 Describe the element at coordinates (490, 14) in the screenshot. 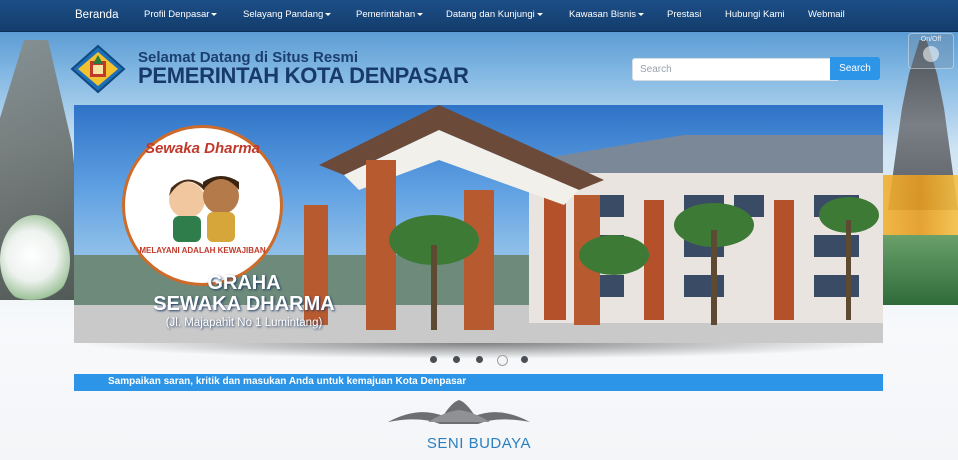

I see `nav-label: Datang dan Kunjungi` at that location.